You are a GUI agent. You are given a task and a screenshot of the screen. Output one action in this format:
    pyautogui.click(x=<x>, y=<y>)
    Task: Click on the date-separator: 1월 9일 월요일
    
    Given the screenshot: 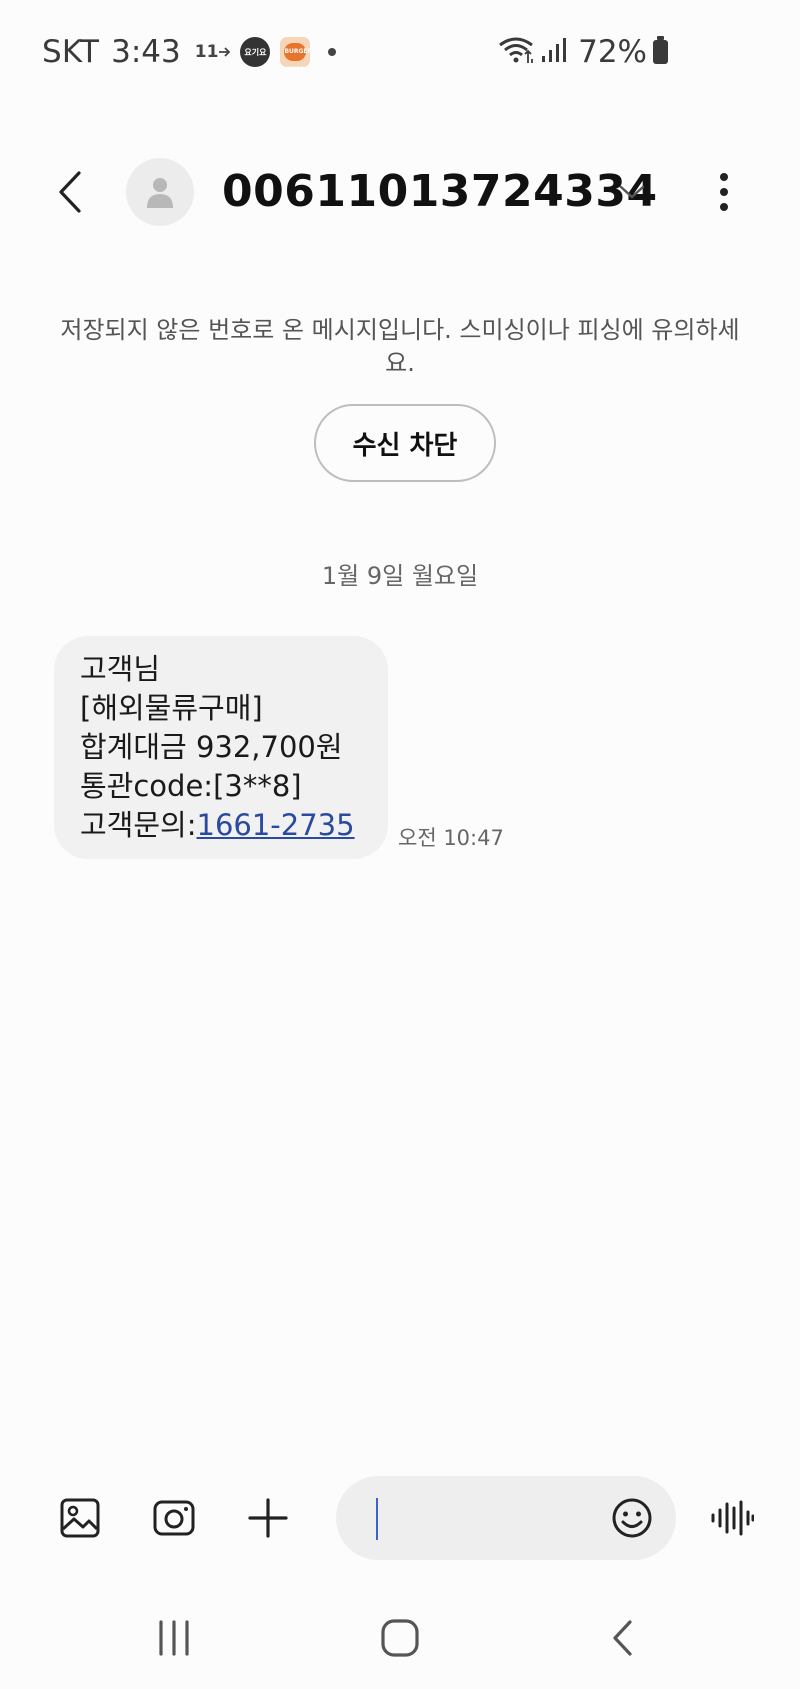 What is the action you would take?
    pyautogui.click(x=400, y=576)
    